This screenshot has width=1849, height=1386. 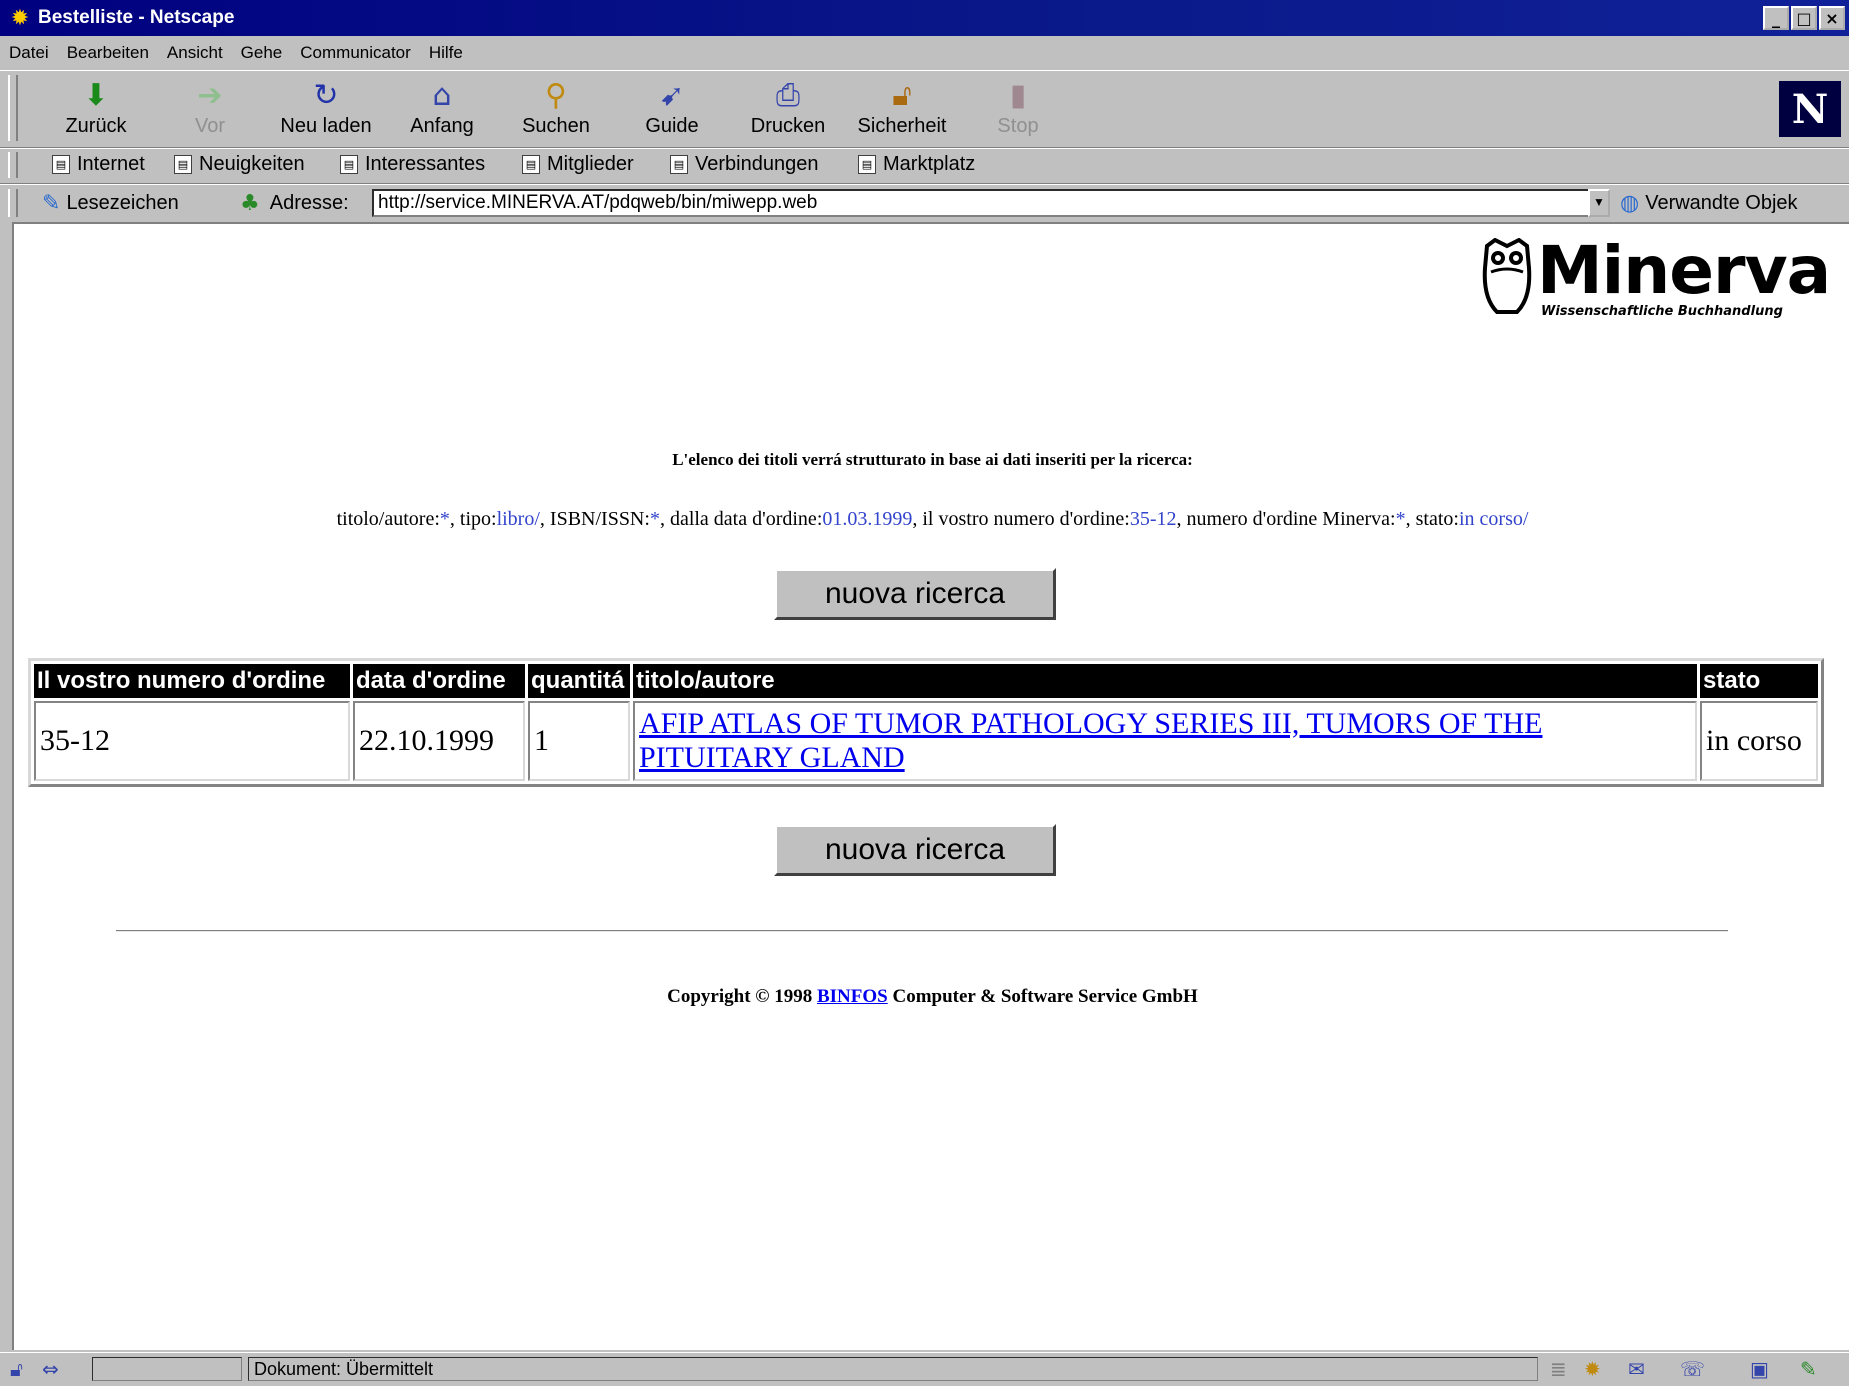 What do you see at coordinates (742, 996) in the screenshot?
I see `copyright-prefix: Copyright © 1998` at bounding box center [742, 996].